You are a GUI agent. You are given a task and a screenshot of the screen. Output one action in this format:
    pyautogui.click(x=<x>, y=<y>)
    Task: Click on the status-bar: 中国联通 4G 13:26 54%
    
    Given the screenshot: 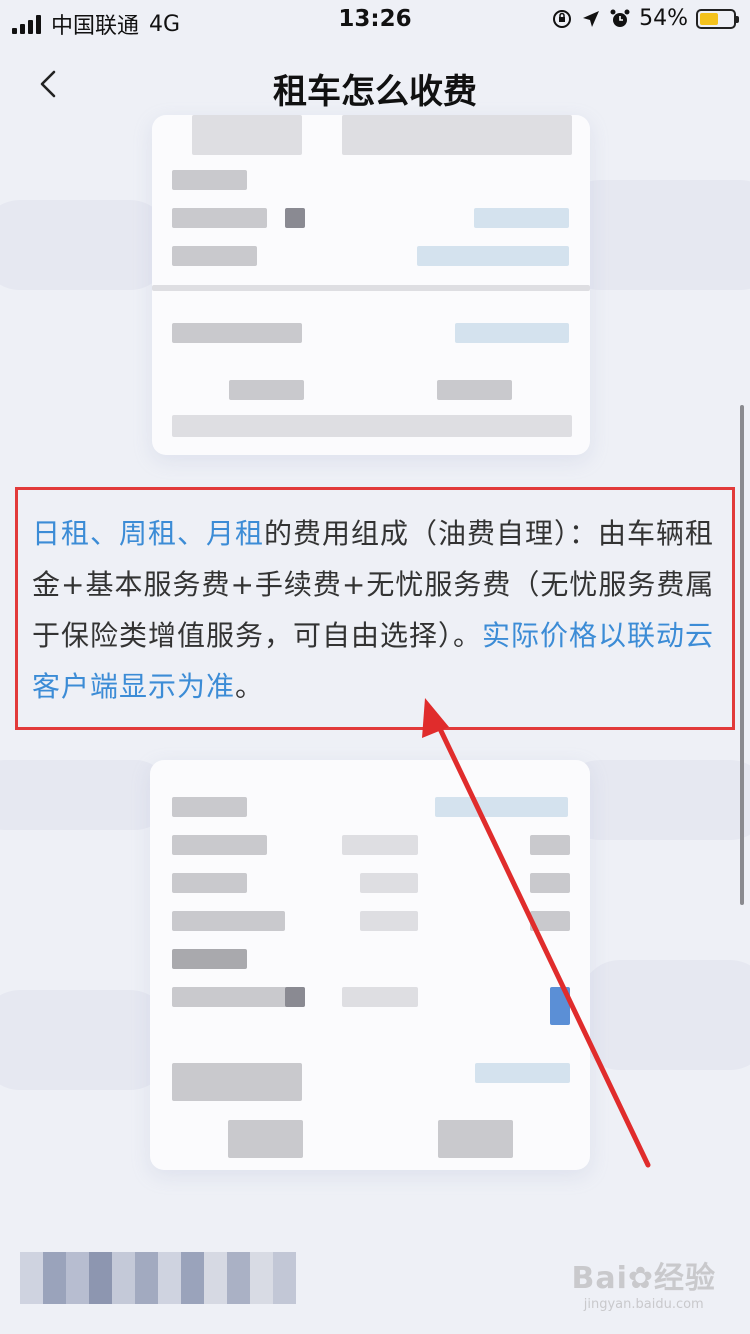 What is the action you would take?
    pyautogui.click(x=375, y=21)
    